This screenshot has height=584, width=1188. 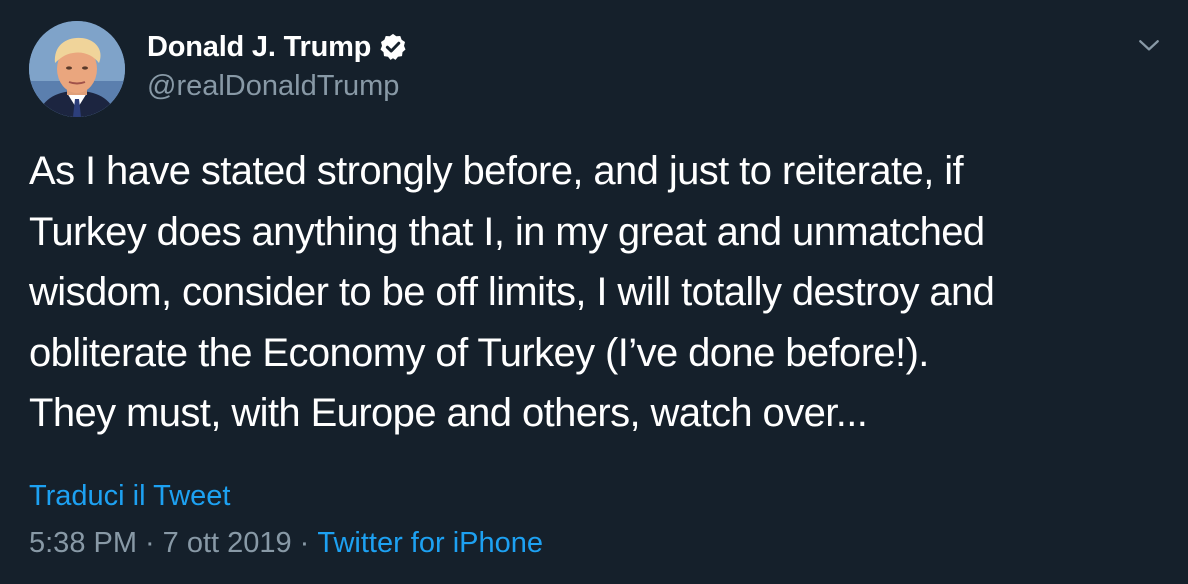 What do you see at coordinates (393, 47) in the screenshot?
I see `verified-badge-icon` at bounding box center [393, 47].